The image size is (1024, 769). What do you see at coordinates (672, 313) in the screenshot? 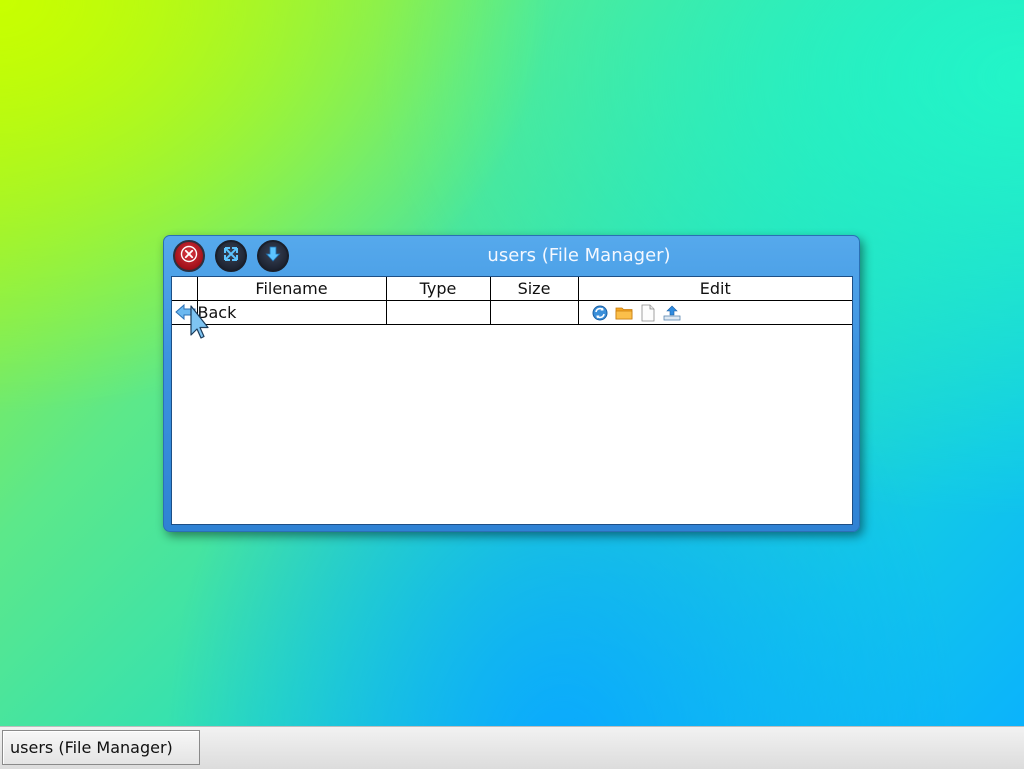
I see `upload-icon` at bounding box center [672, 313].